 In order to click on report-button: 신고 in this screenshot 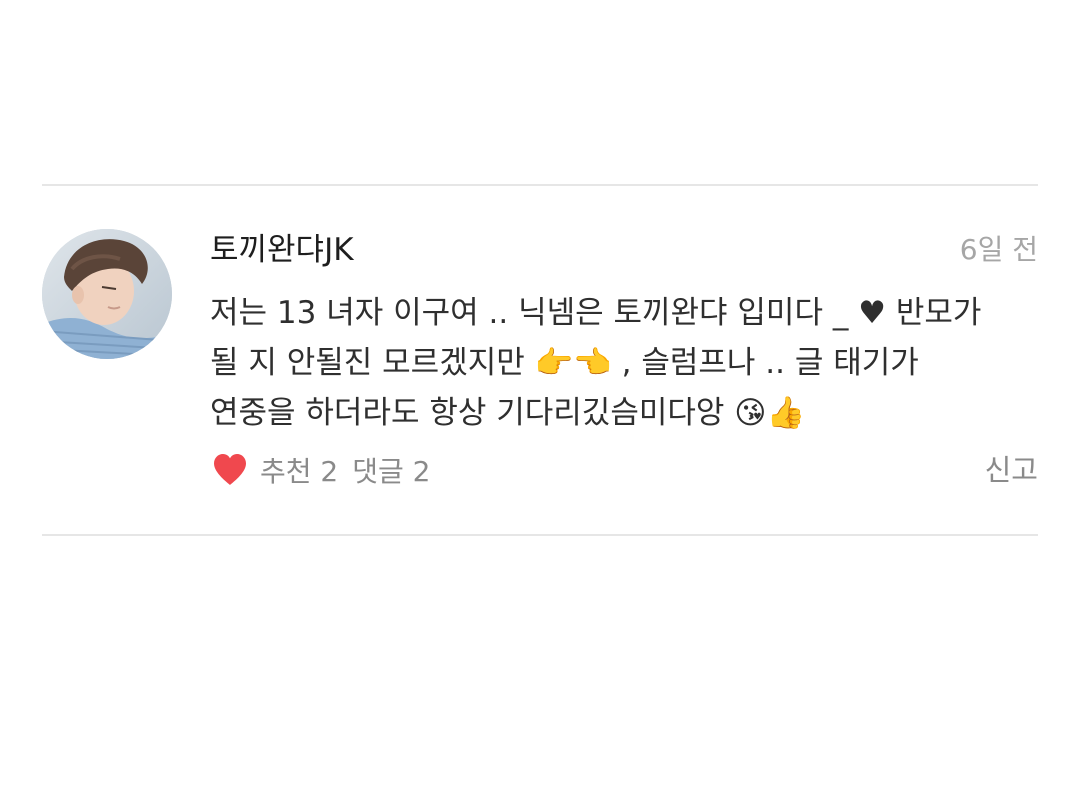, I will do `click(1011, 470)`.